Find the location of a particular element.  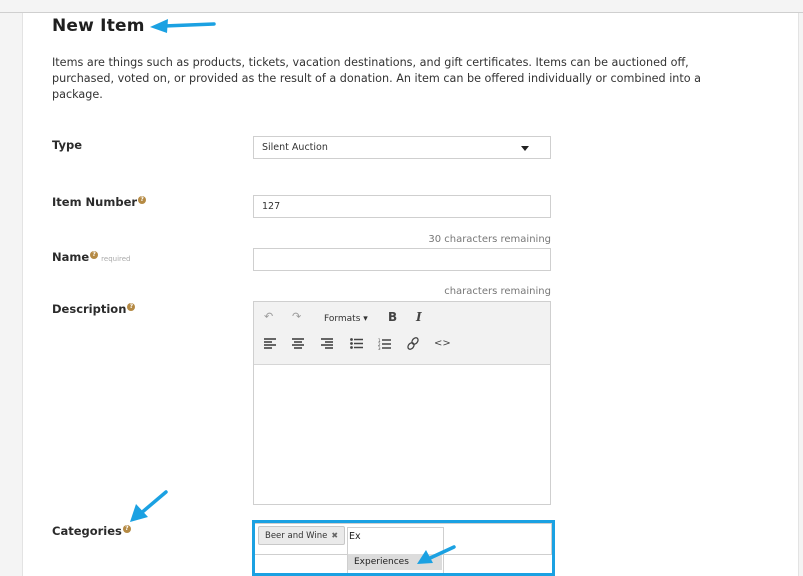

annotation-arrow-title is located at coordinates (183, 26).